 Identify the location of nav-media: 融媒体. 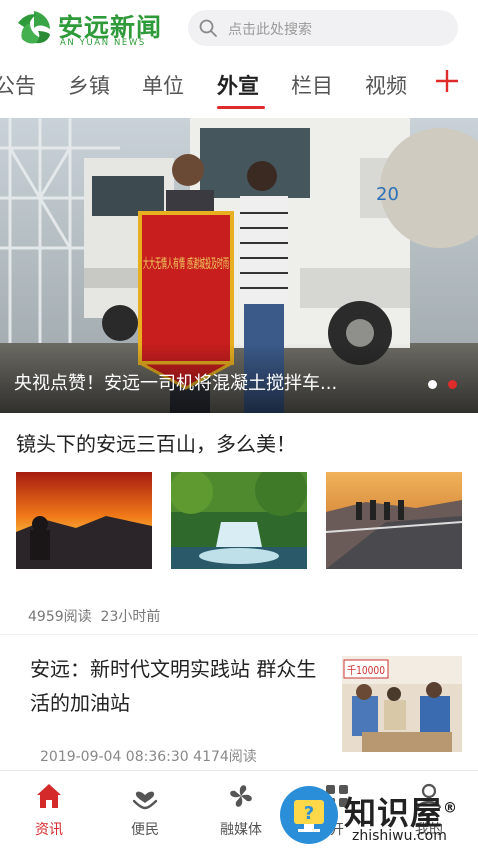
(241, 812).